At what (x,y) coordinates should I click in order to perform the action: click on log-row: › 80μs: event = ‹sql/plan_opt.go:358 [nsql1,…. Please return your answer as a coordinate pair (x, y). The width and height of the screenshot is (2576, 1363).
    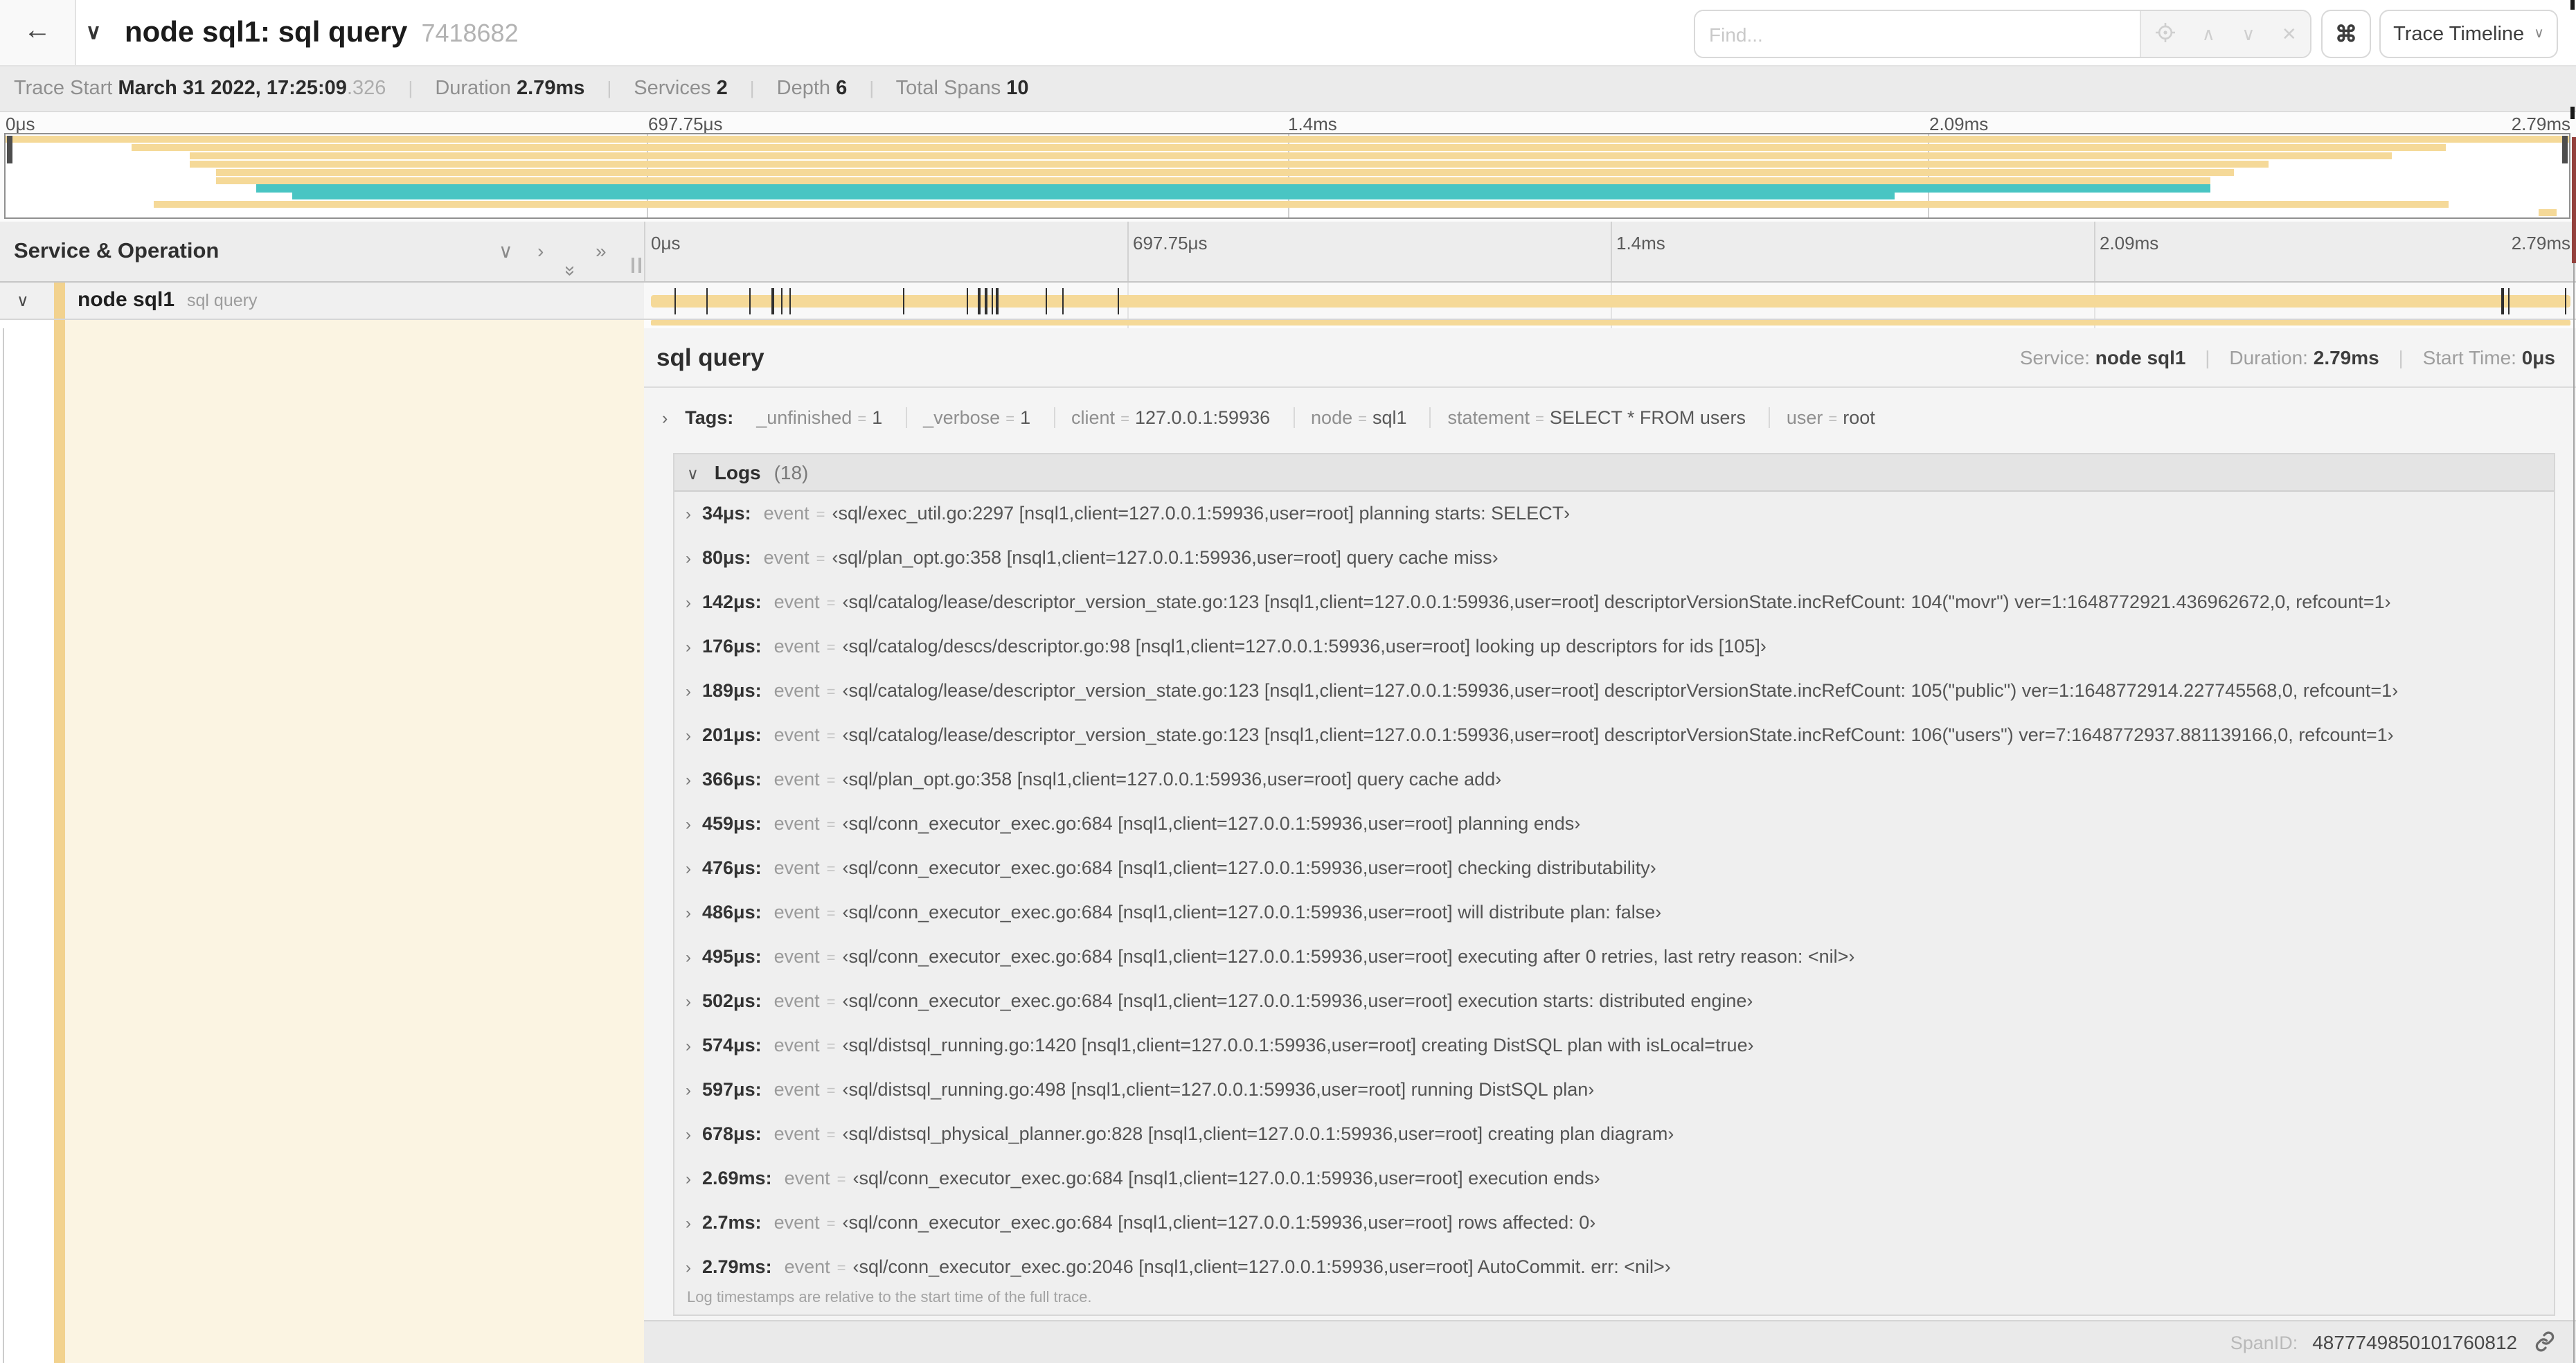
    Looking at the image, I should click on (1614, 558).